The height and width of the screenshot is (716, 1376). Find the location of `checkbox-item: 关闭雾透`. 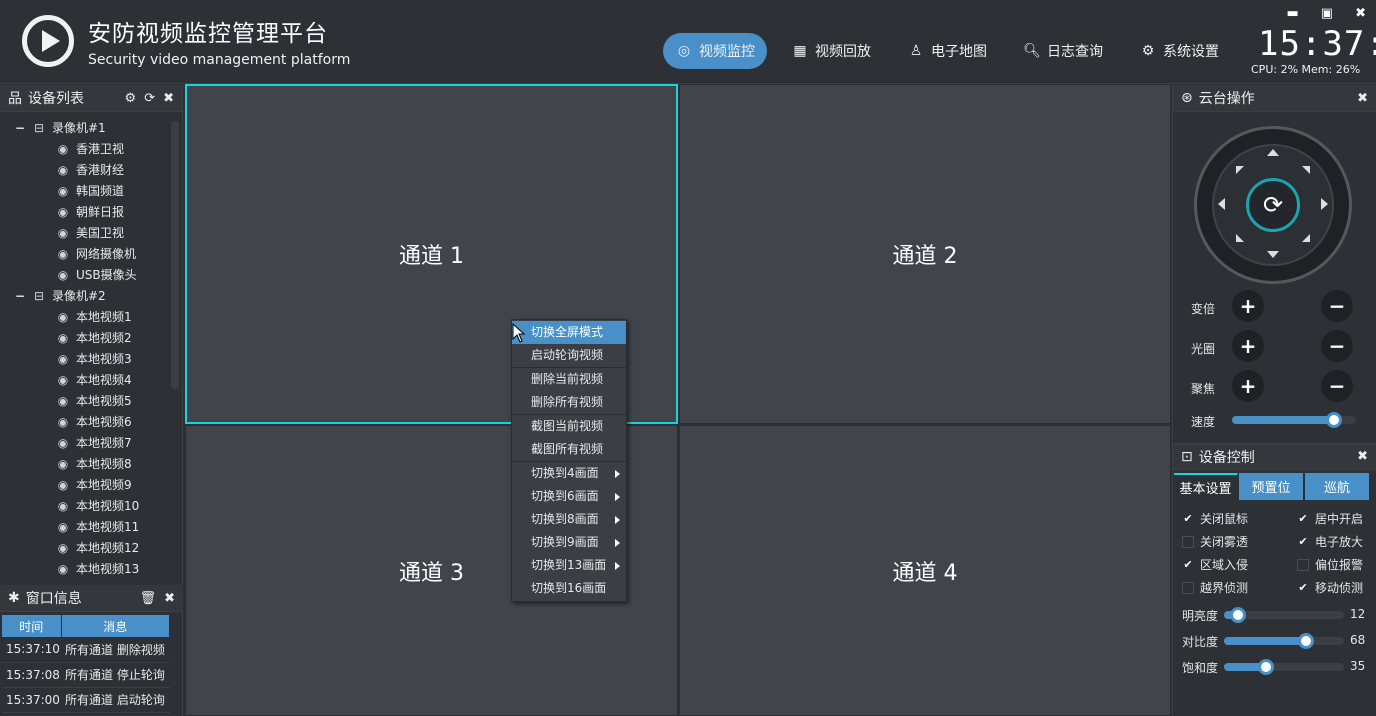

checkbox-item: 关闭雾透 is located at coordinates (1215, 541).